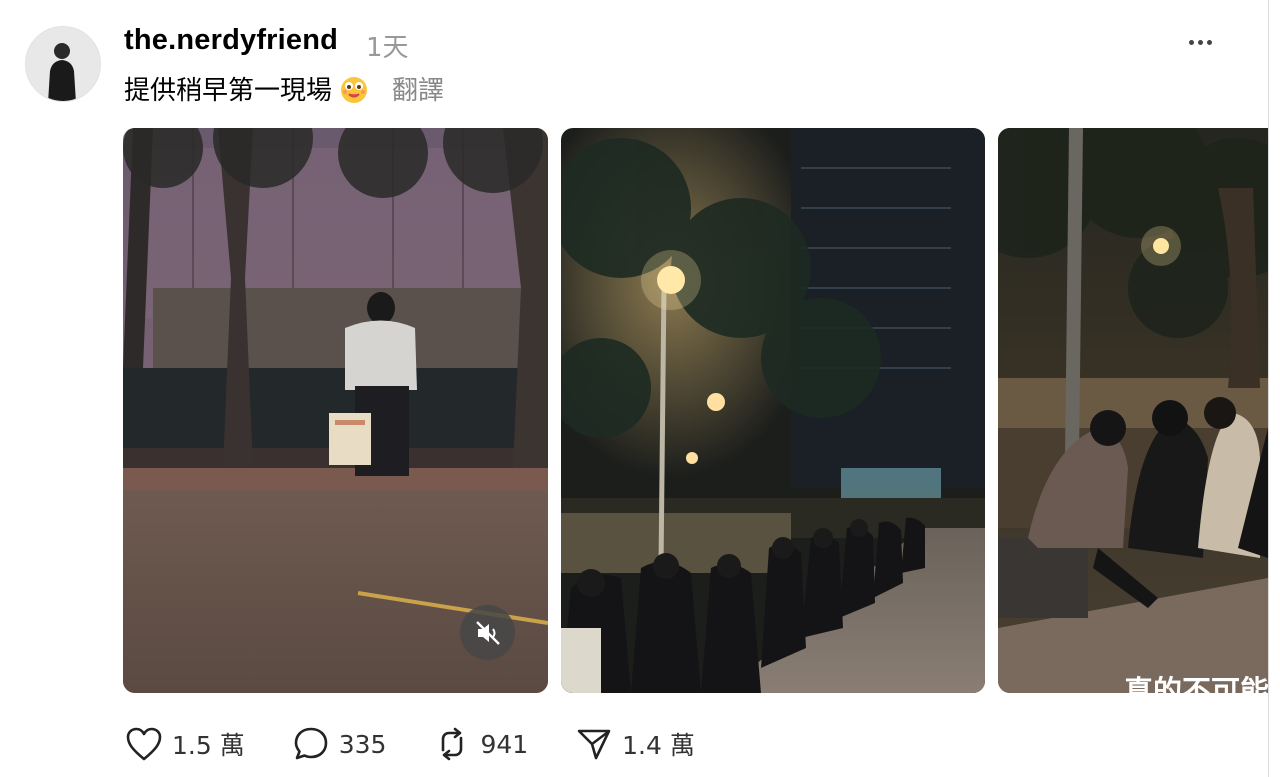  I want to click on comment-button: 335, so click(339, 744).